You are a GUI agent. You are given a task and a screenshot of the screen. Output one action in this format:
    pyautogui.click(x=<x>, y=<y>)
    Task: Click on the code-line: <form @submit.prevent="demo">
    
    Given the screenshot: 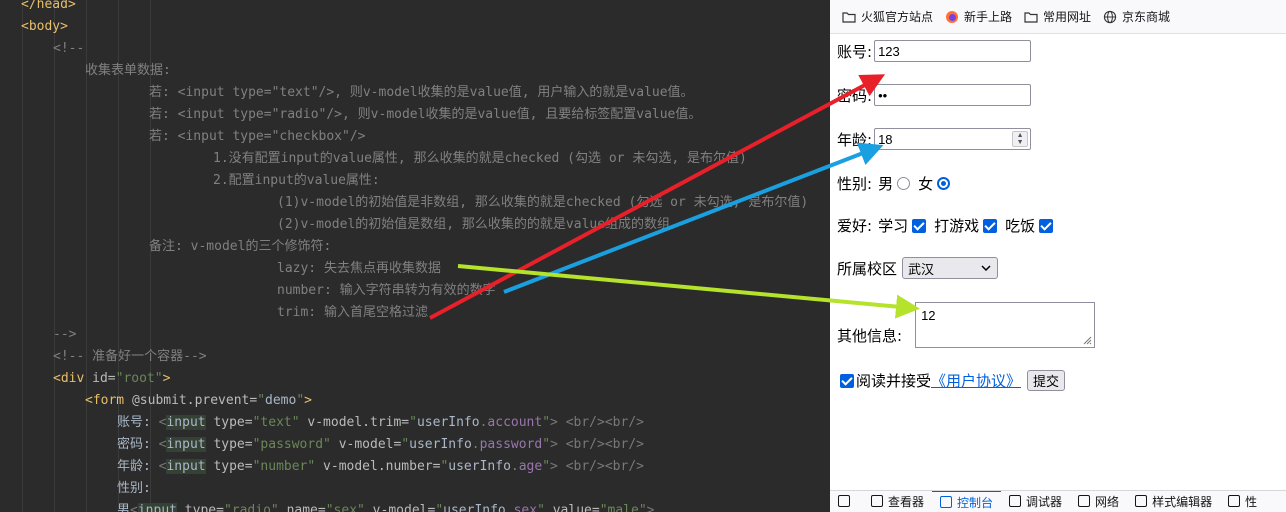 What is the action you would take?
    pyautogui.click(x=198, y=401)
    